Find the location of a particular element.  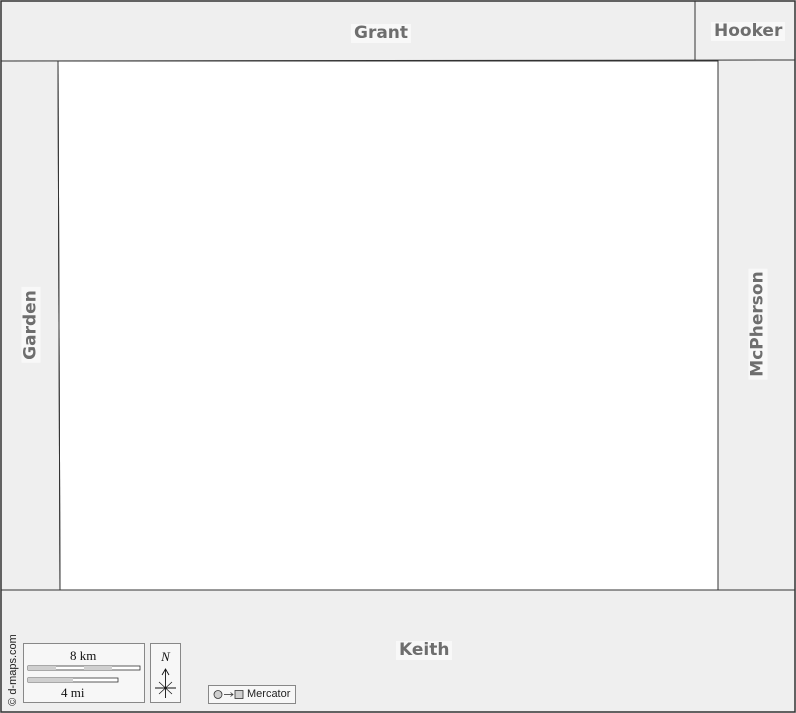

copyright-credit: © d-maps.com is located at coordinates (13, 670).